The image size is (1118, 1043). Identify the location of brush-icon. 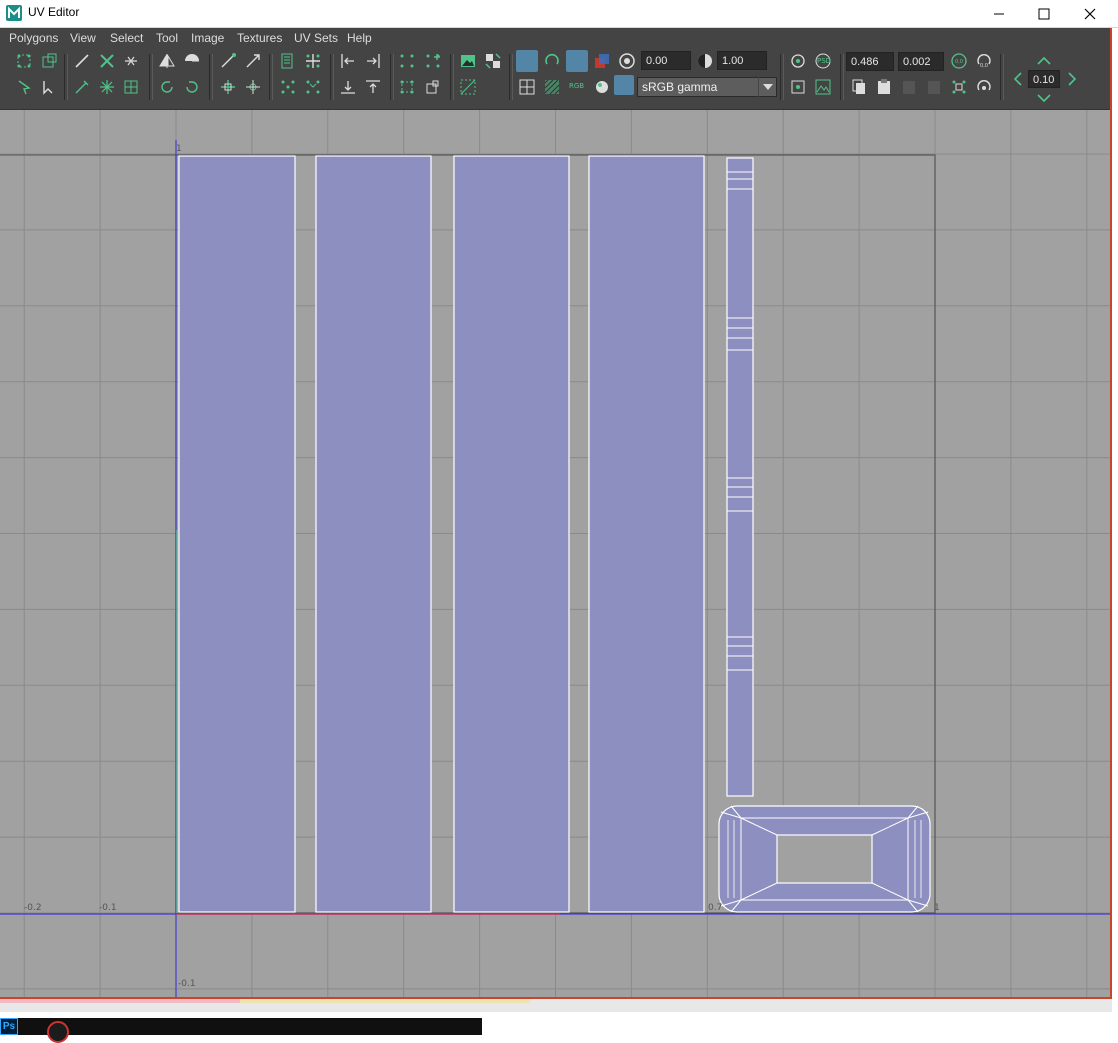
(82, 87).